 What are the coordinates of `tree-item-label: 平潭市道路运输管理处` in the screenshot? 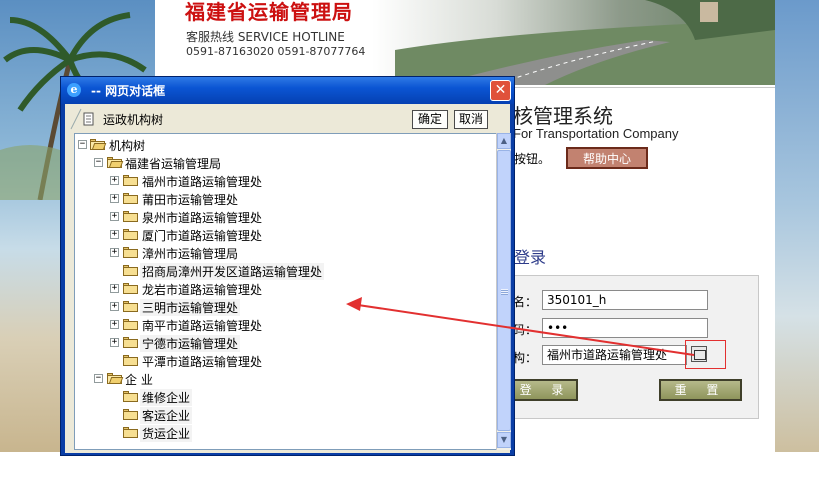 It's located at (202, 362).